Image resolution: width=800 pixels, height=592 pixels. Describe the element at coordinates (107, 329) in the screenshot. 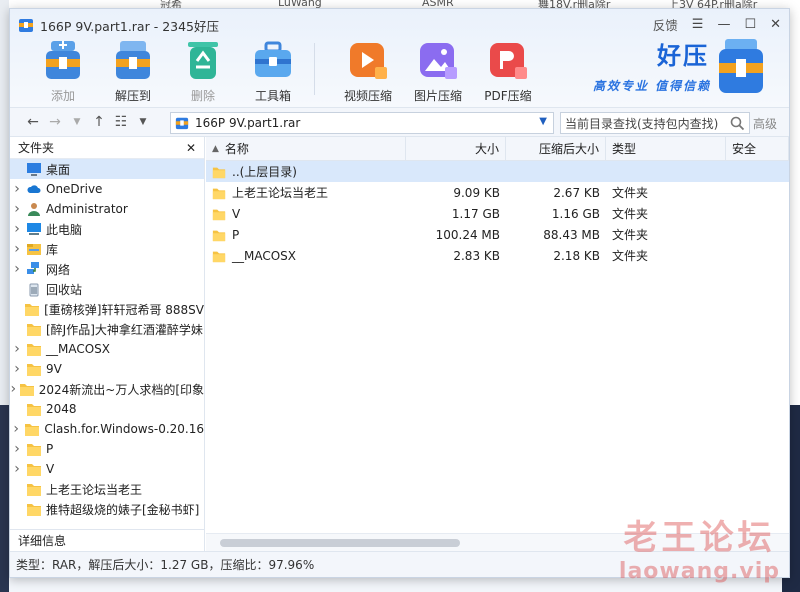

I see `tree-item: [醉J作品]大神拿红酒灌醉学妹` at that location.